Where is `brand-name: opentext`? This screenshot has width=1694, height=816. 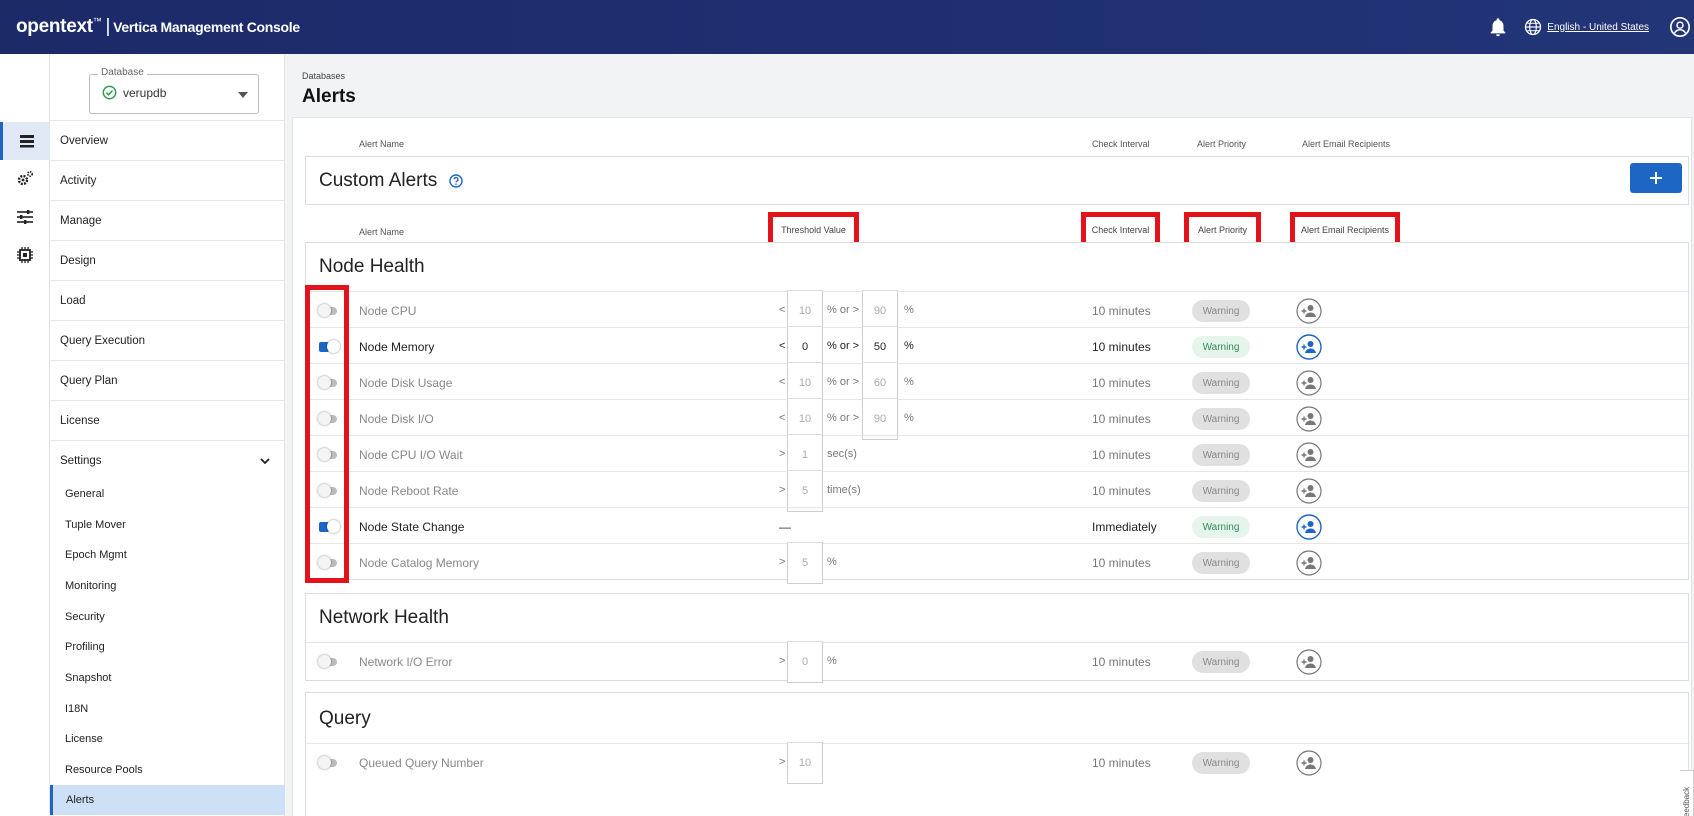 brand-name: opentext is located at coordinates (54, 26).